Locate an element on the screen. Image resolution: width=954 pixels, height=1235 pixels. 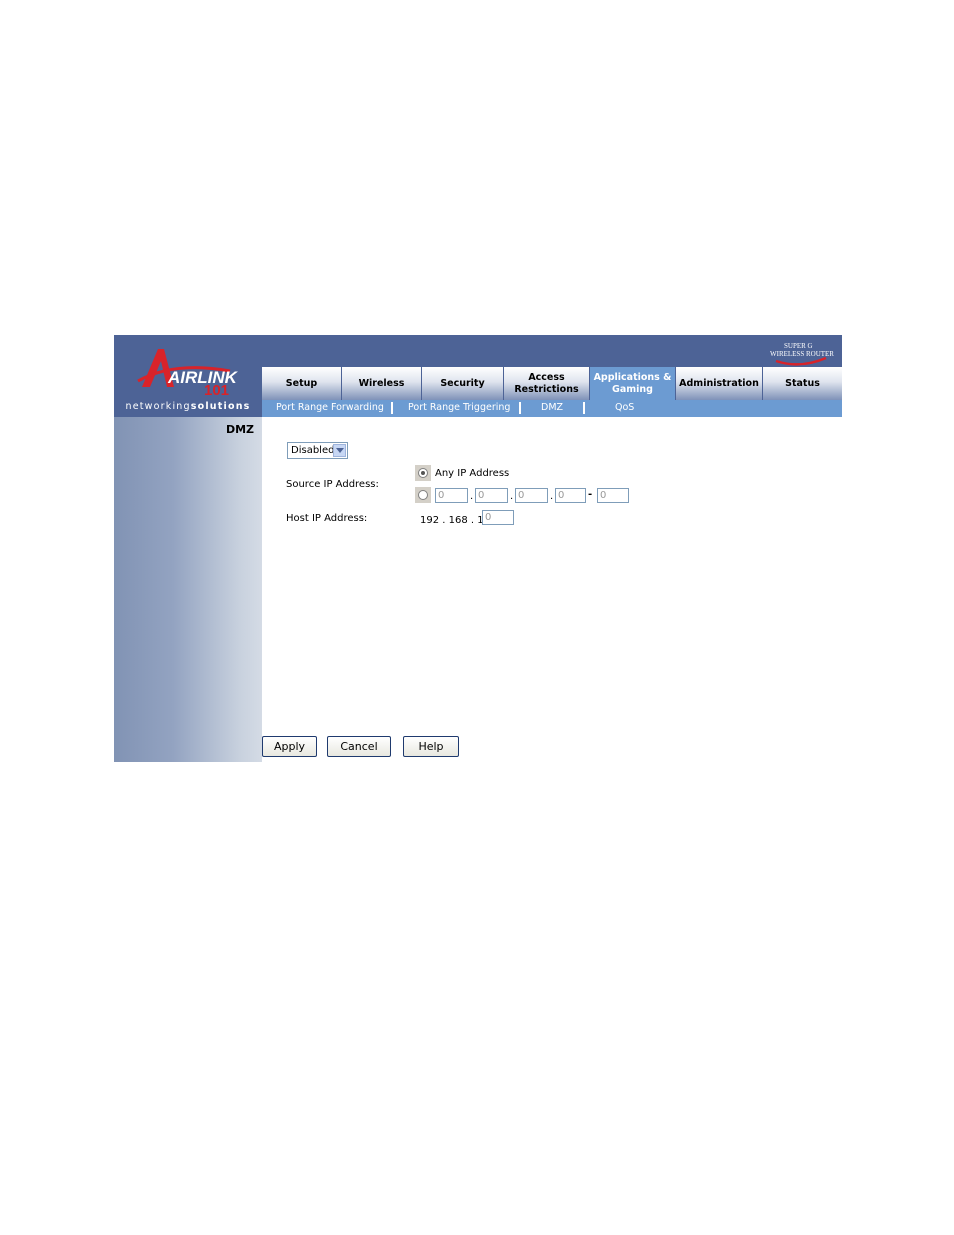
tab-access-restrictions: Access Restrictions is located at coordinates (547, 383).